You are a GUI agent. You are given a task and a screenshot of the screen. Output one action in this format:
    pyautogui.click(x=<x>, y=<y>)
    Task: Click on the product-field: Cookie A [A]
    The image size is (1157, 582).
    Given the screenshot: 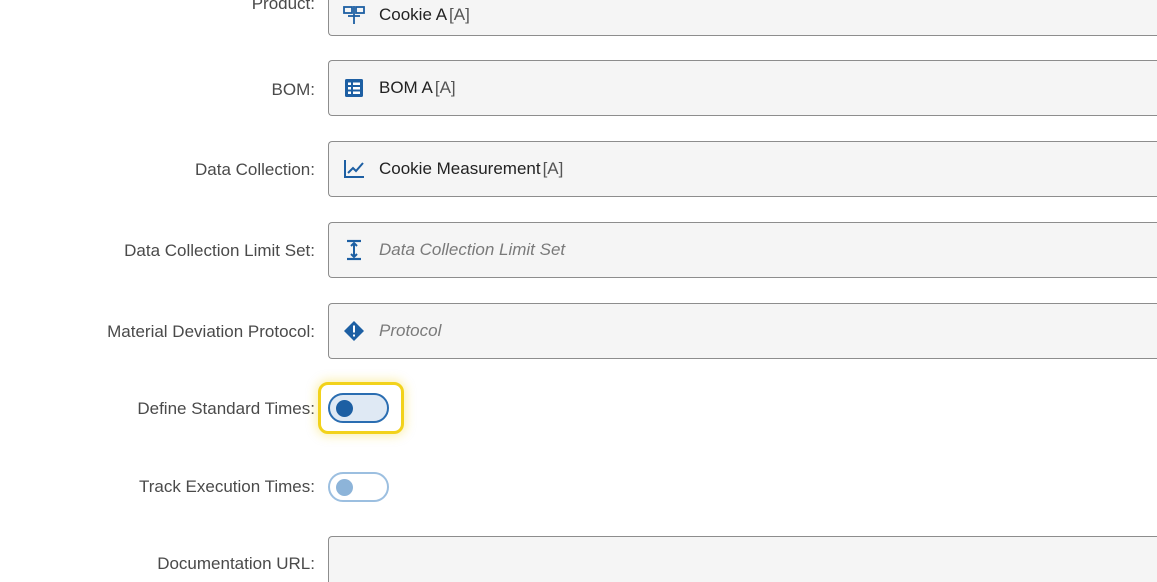 What is the action you would take?
    pyautogui.click(x=742, y=18)
    